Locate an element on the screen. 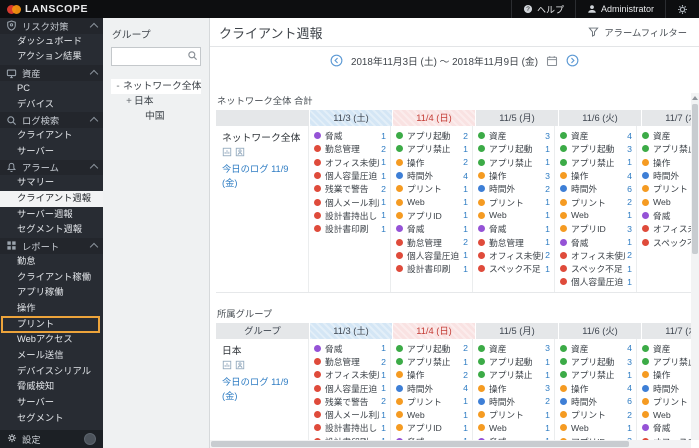 The image size is (699, 448). sidebar-item-メール送信: メール送信 is located at coordinates (51, 356).